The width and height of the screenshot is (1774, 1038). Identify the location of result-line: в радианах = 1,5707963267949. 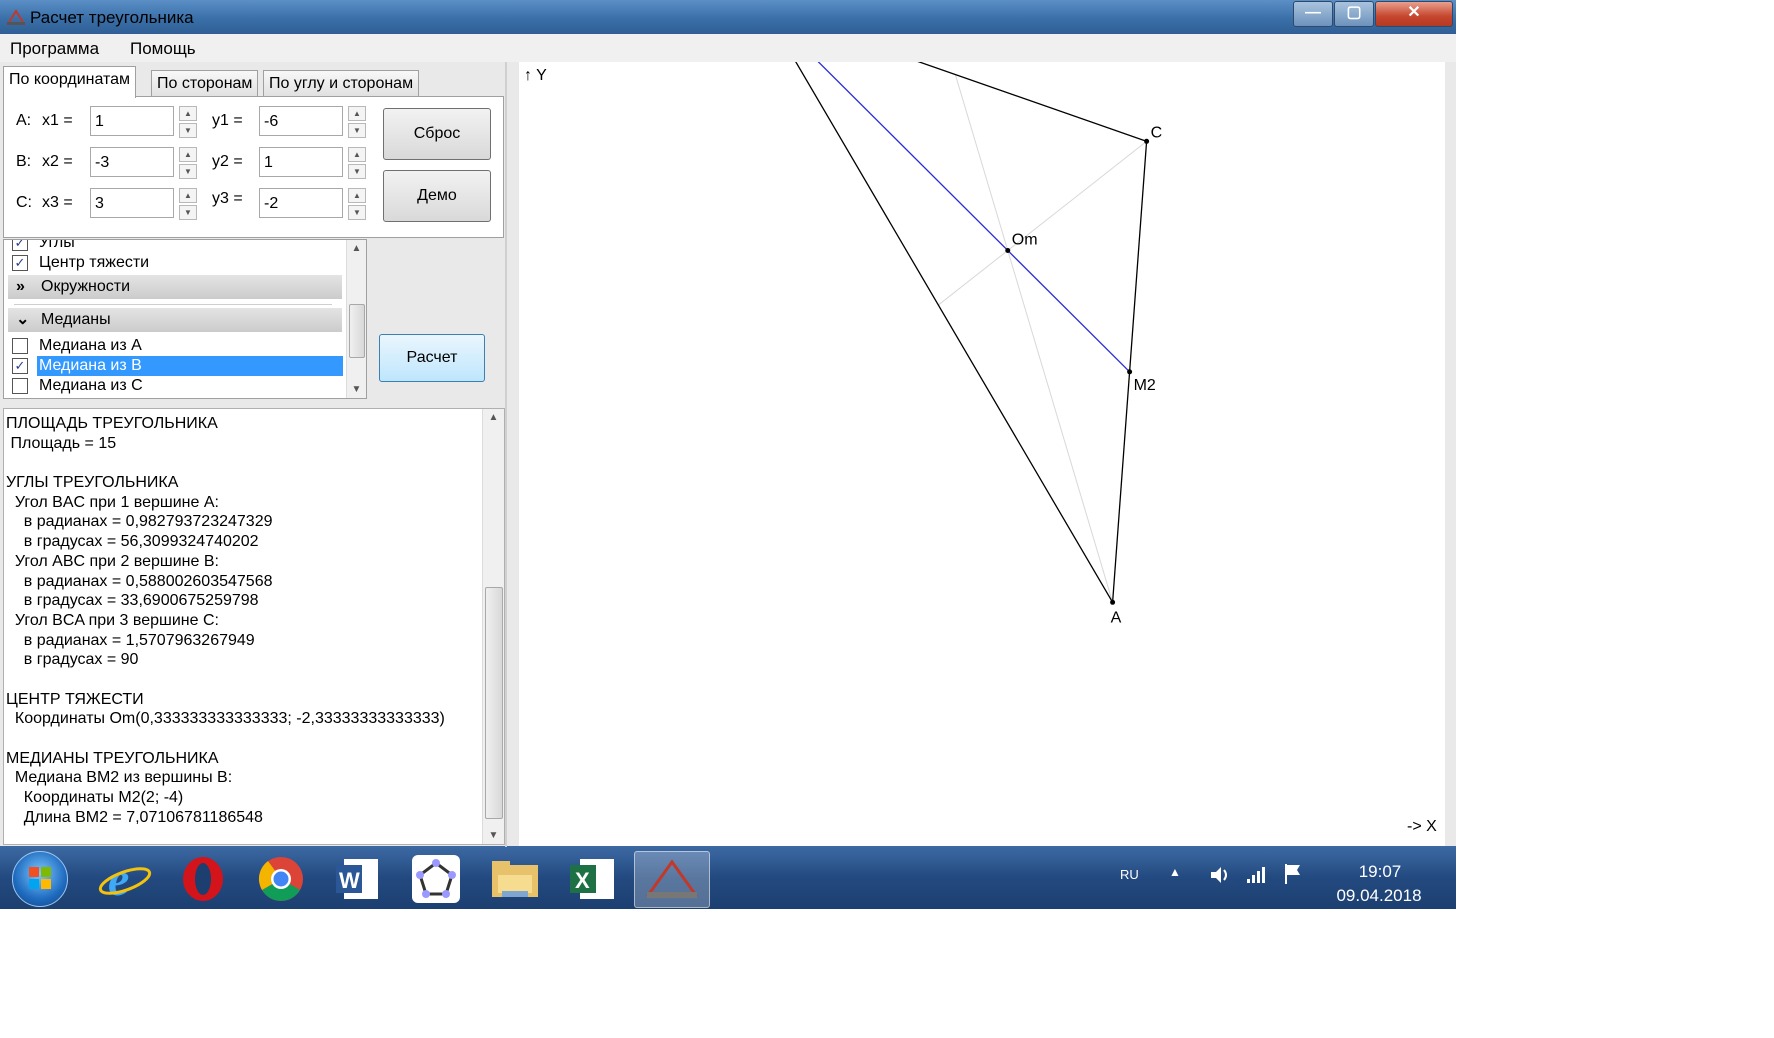
(130, 640).